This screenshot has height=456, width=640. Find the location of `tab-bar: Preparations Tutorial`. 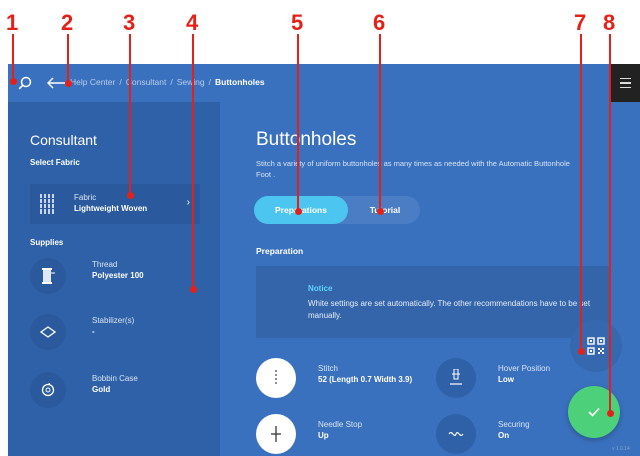

tab-bar: Preparations Tutorial is located at coordinates (337, 210).